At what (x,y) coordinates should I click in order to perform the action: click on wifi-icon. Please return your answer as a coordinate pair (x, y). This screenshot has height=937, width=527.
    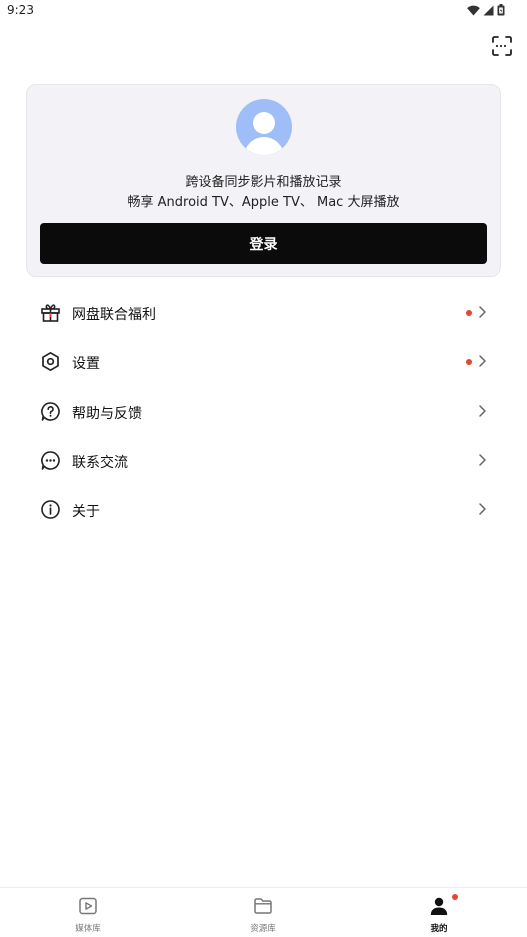
    Looking at the image, I should click on (473, 10).